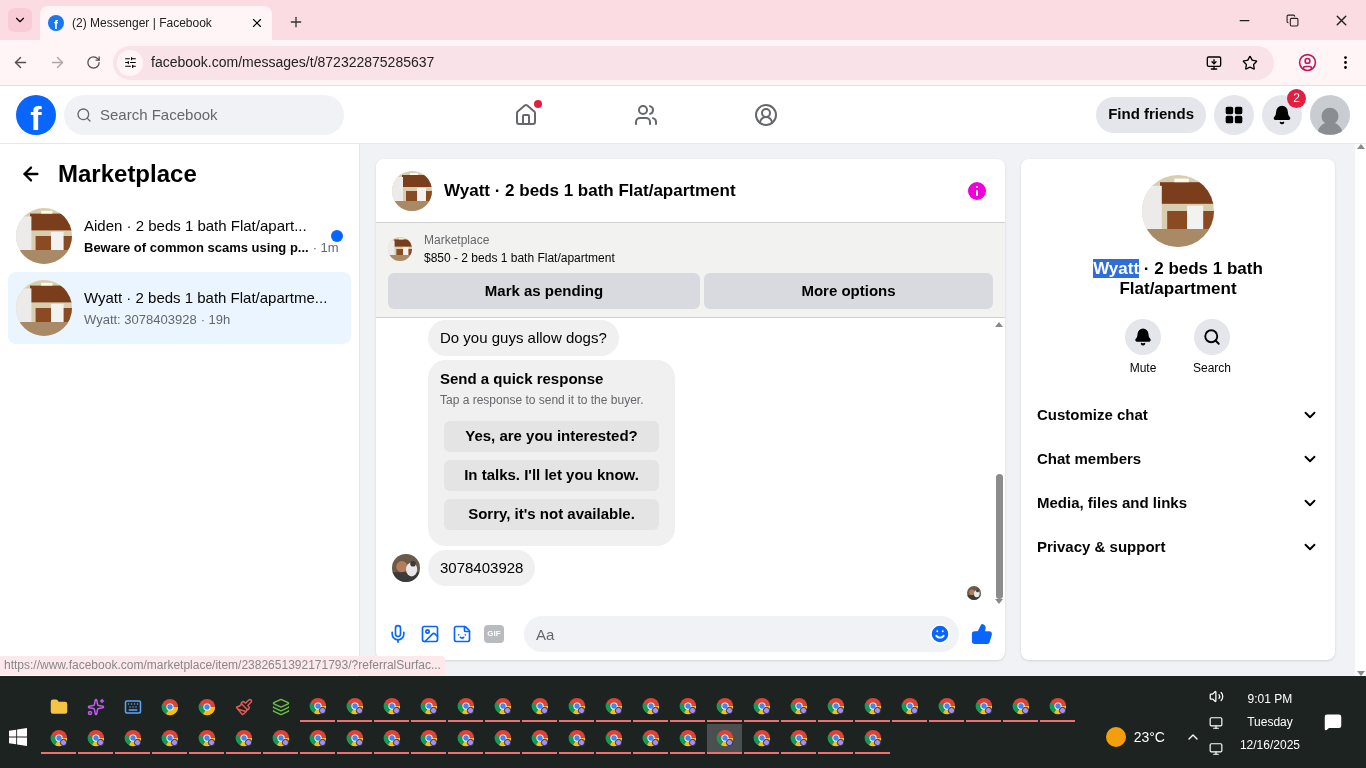 The image size is (1366, 768). What do you see at coordinates (551, 514) in the screenshot?
I see `quick-response-option: Sorry, it's not available.` at bounding box center [551, 514].